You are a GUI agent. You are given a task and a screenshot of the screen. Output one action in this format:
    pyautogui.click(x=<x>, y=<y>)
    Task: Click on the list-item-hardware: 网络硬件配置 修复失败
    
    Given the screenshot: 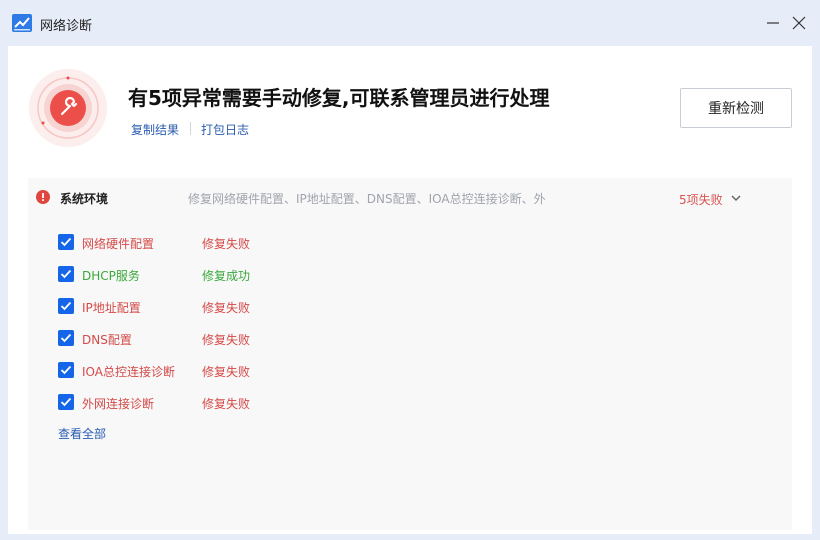 What is the action you would take?
    pyautogui.click(x=238, y=242)
    